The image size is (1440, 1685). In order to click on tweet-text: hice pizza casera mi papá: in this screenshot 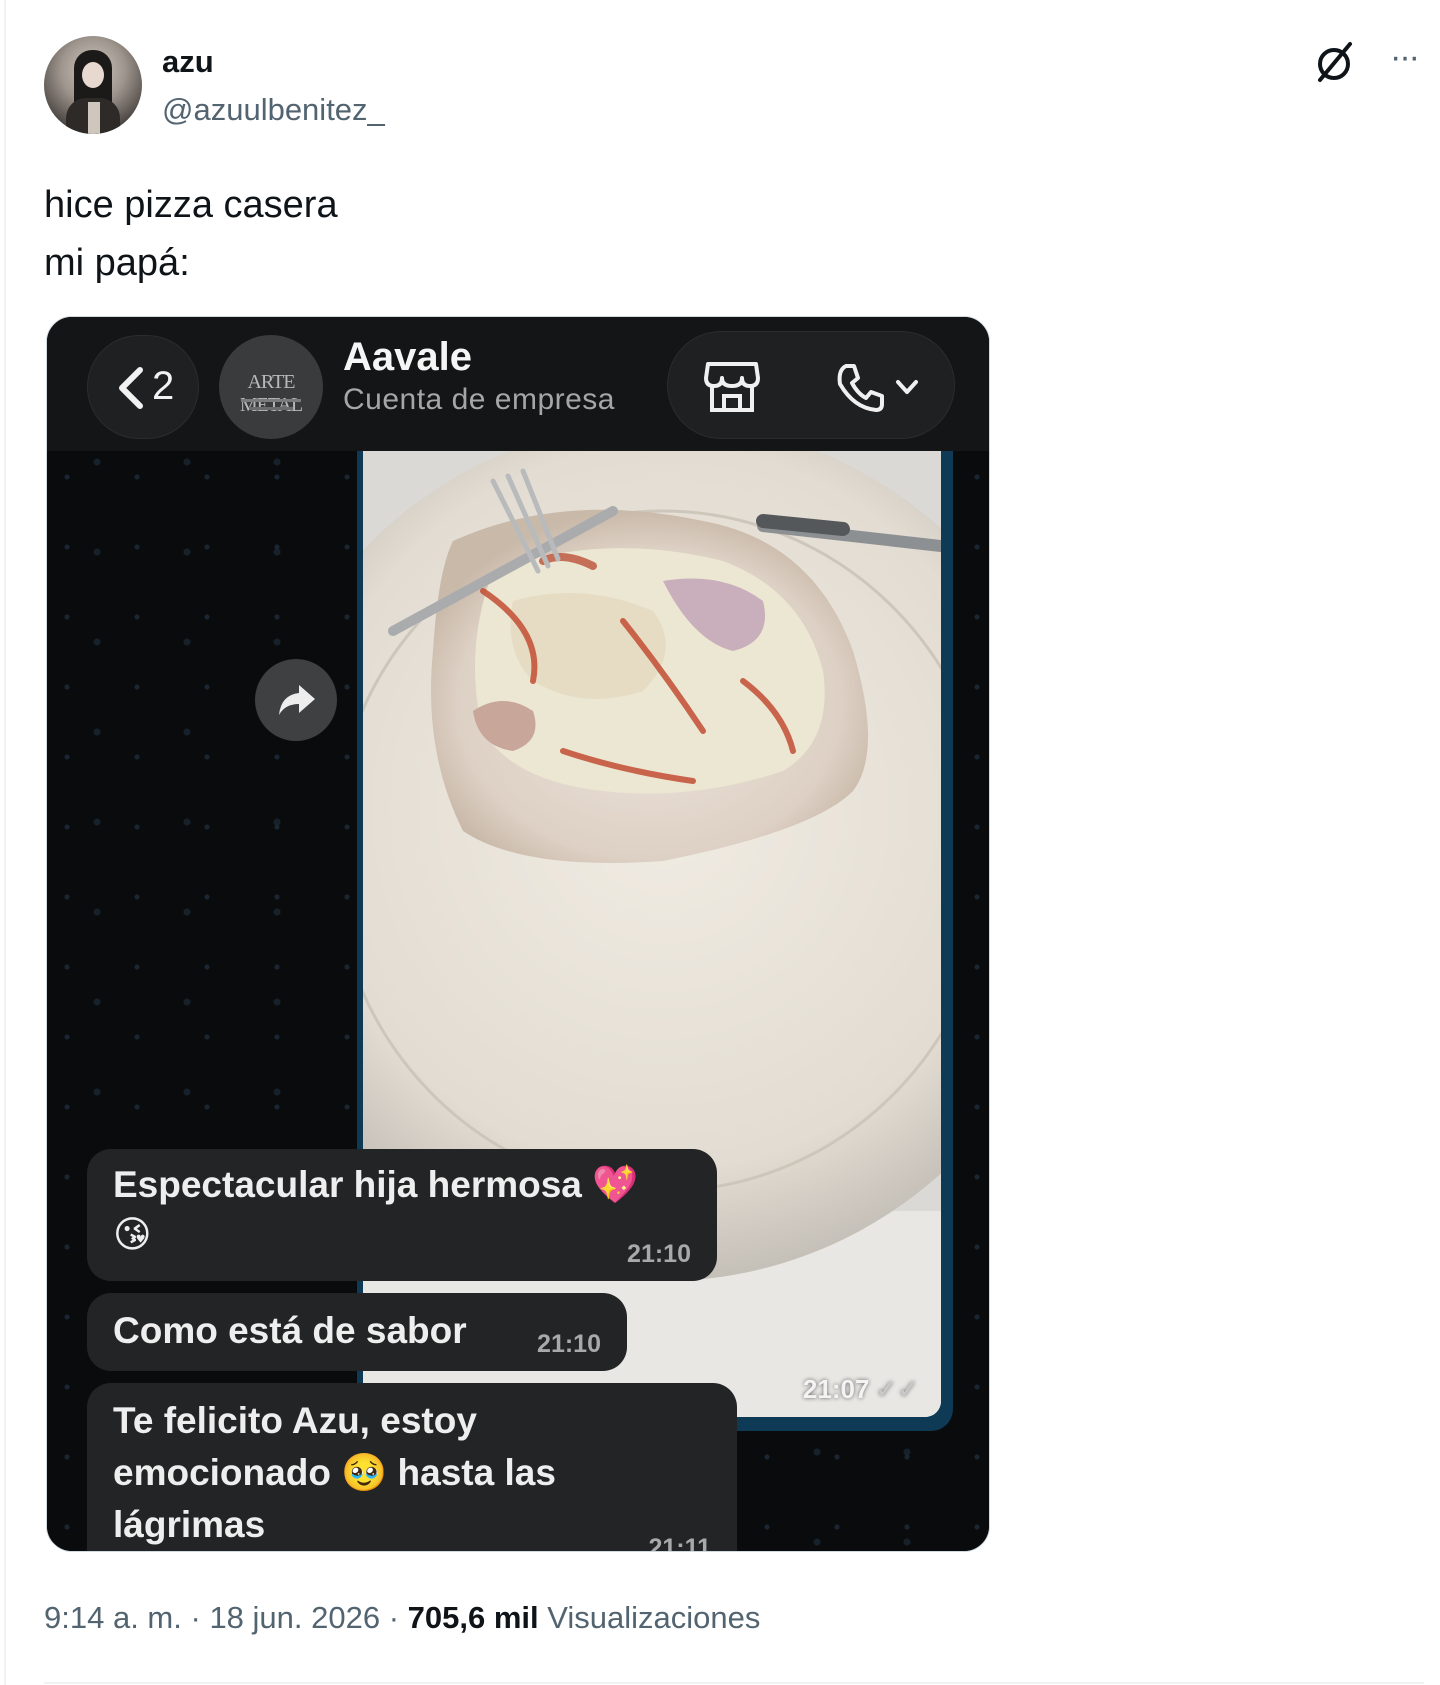, I will do `click(191, 234)`.